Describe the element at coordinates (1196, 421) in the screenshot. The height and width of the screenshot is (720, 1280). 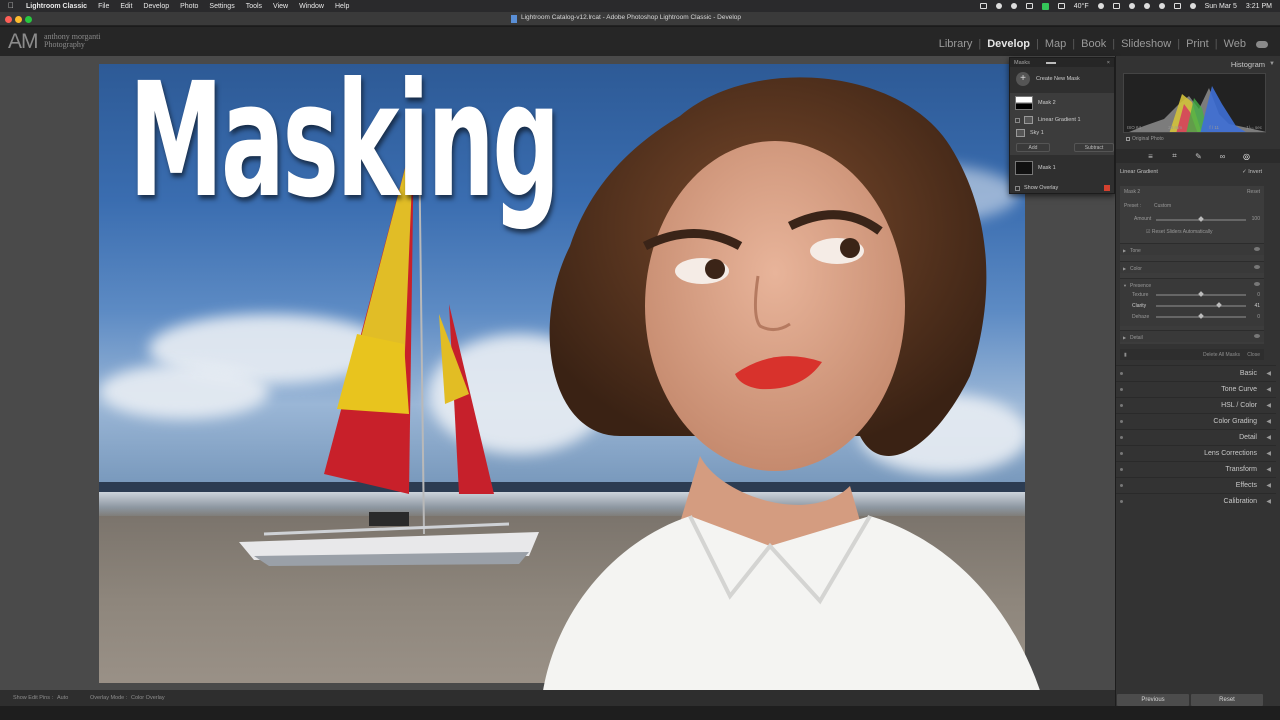
I see `section-color-grading: Color Grading ◀` at that location.